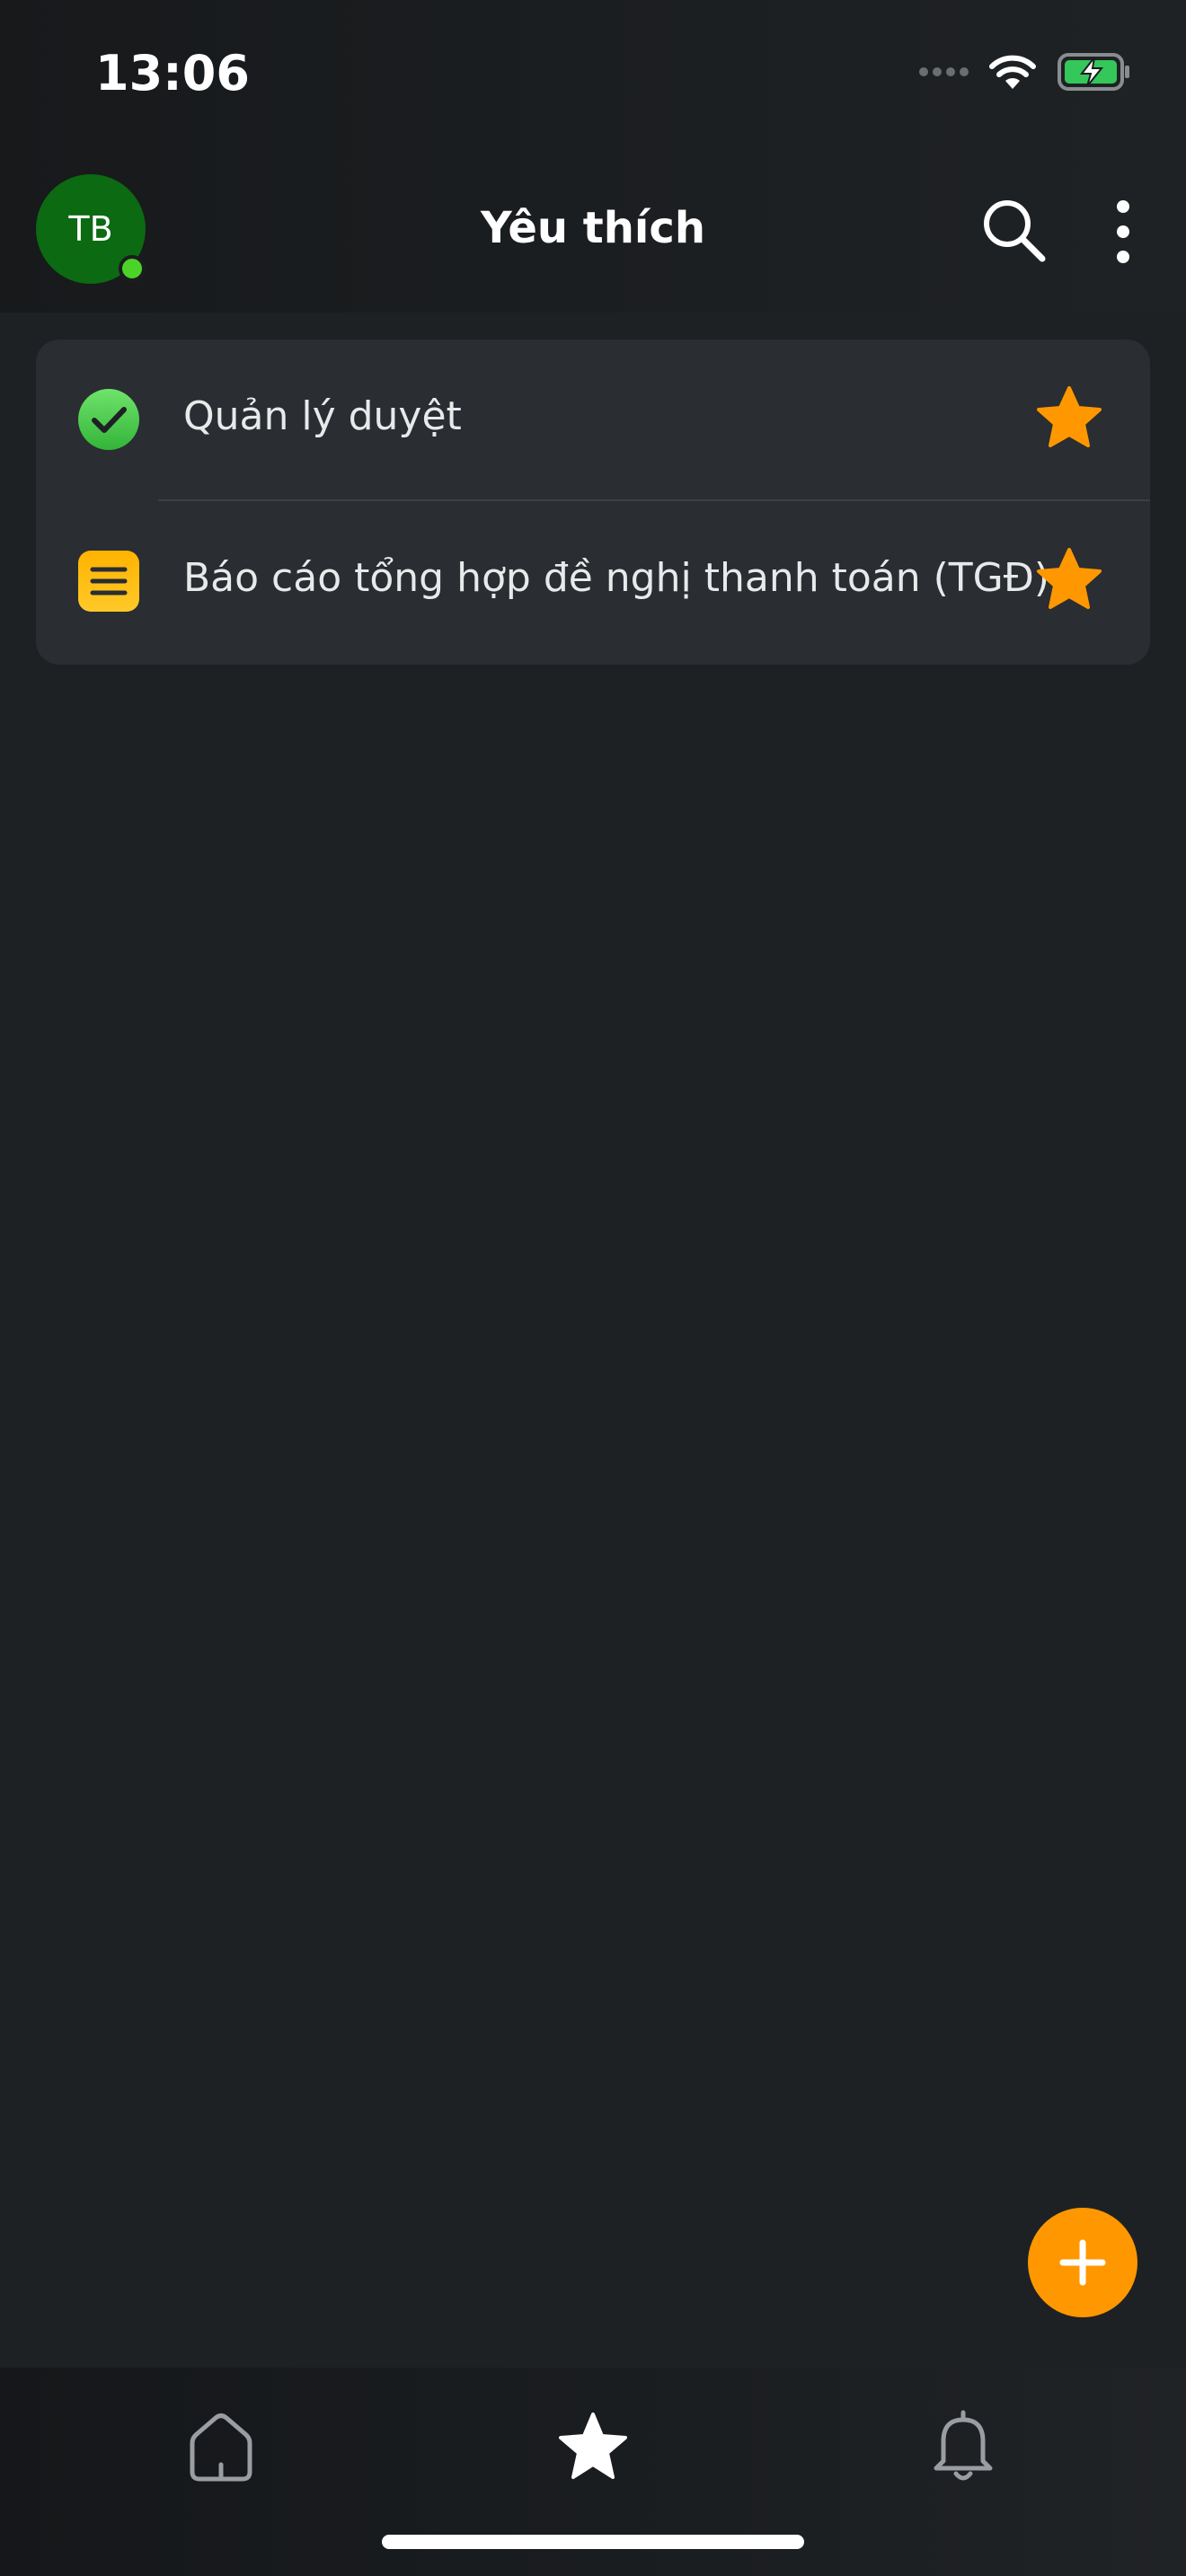 The image size is (1186, 2576). Describe the element at coordinates (963, 2446) in the screenshot. I see `bell-icon` at that location.